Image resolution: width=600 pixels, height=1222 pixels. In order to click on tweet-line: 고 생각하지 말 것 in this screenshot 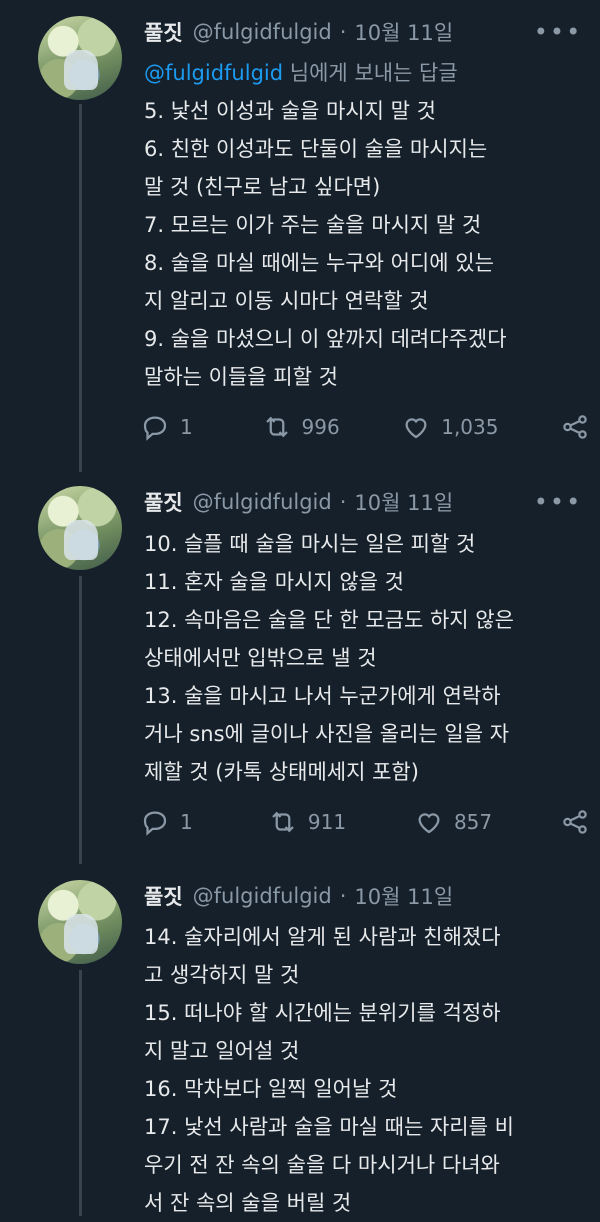, I will do `click(222, 975)`.